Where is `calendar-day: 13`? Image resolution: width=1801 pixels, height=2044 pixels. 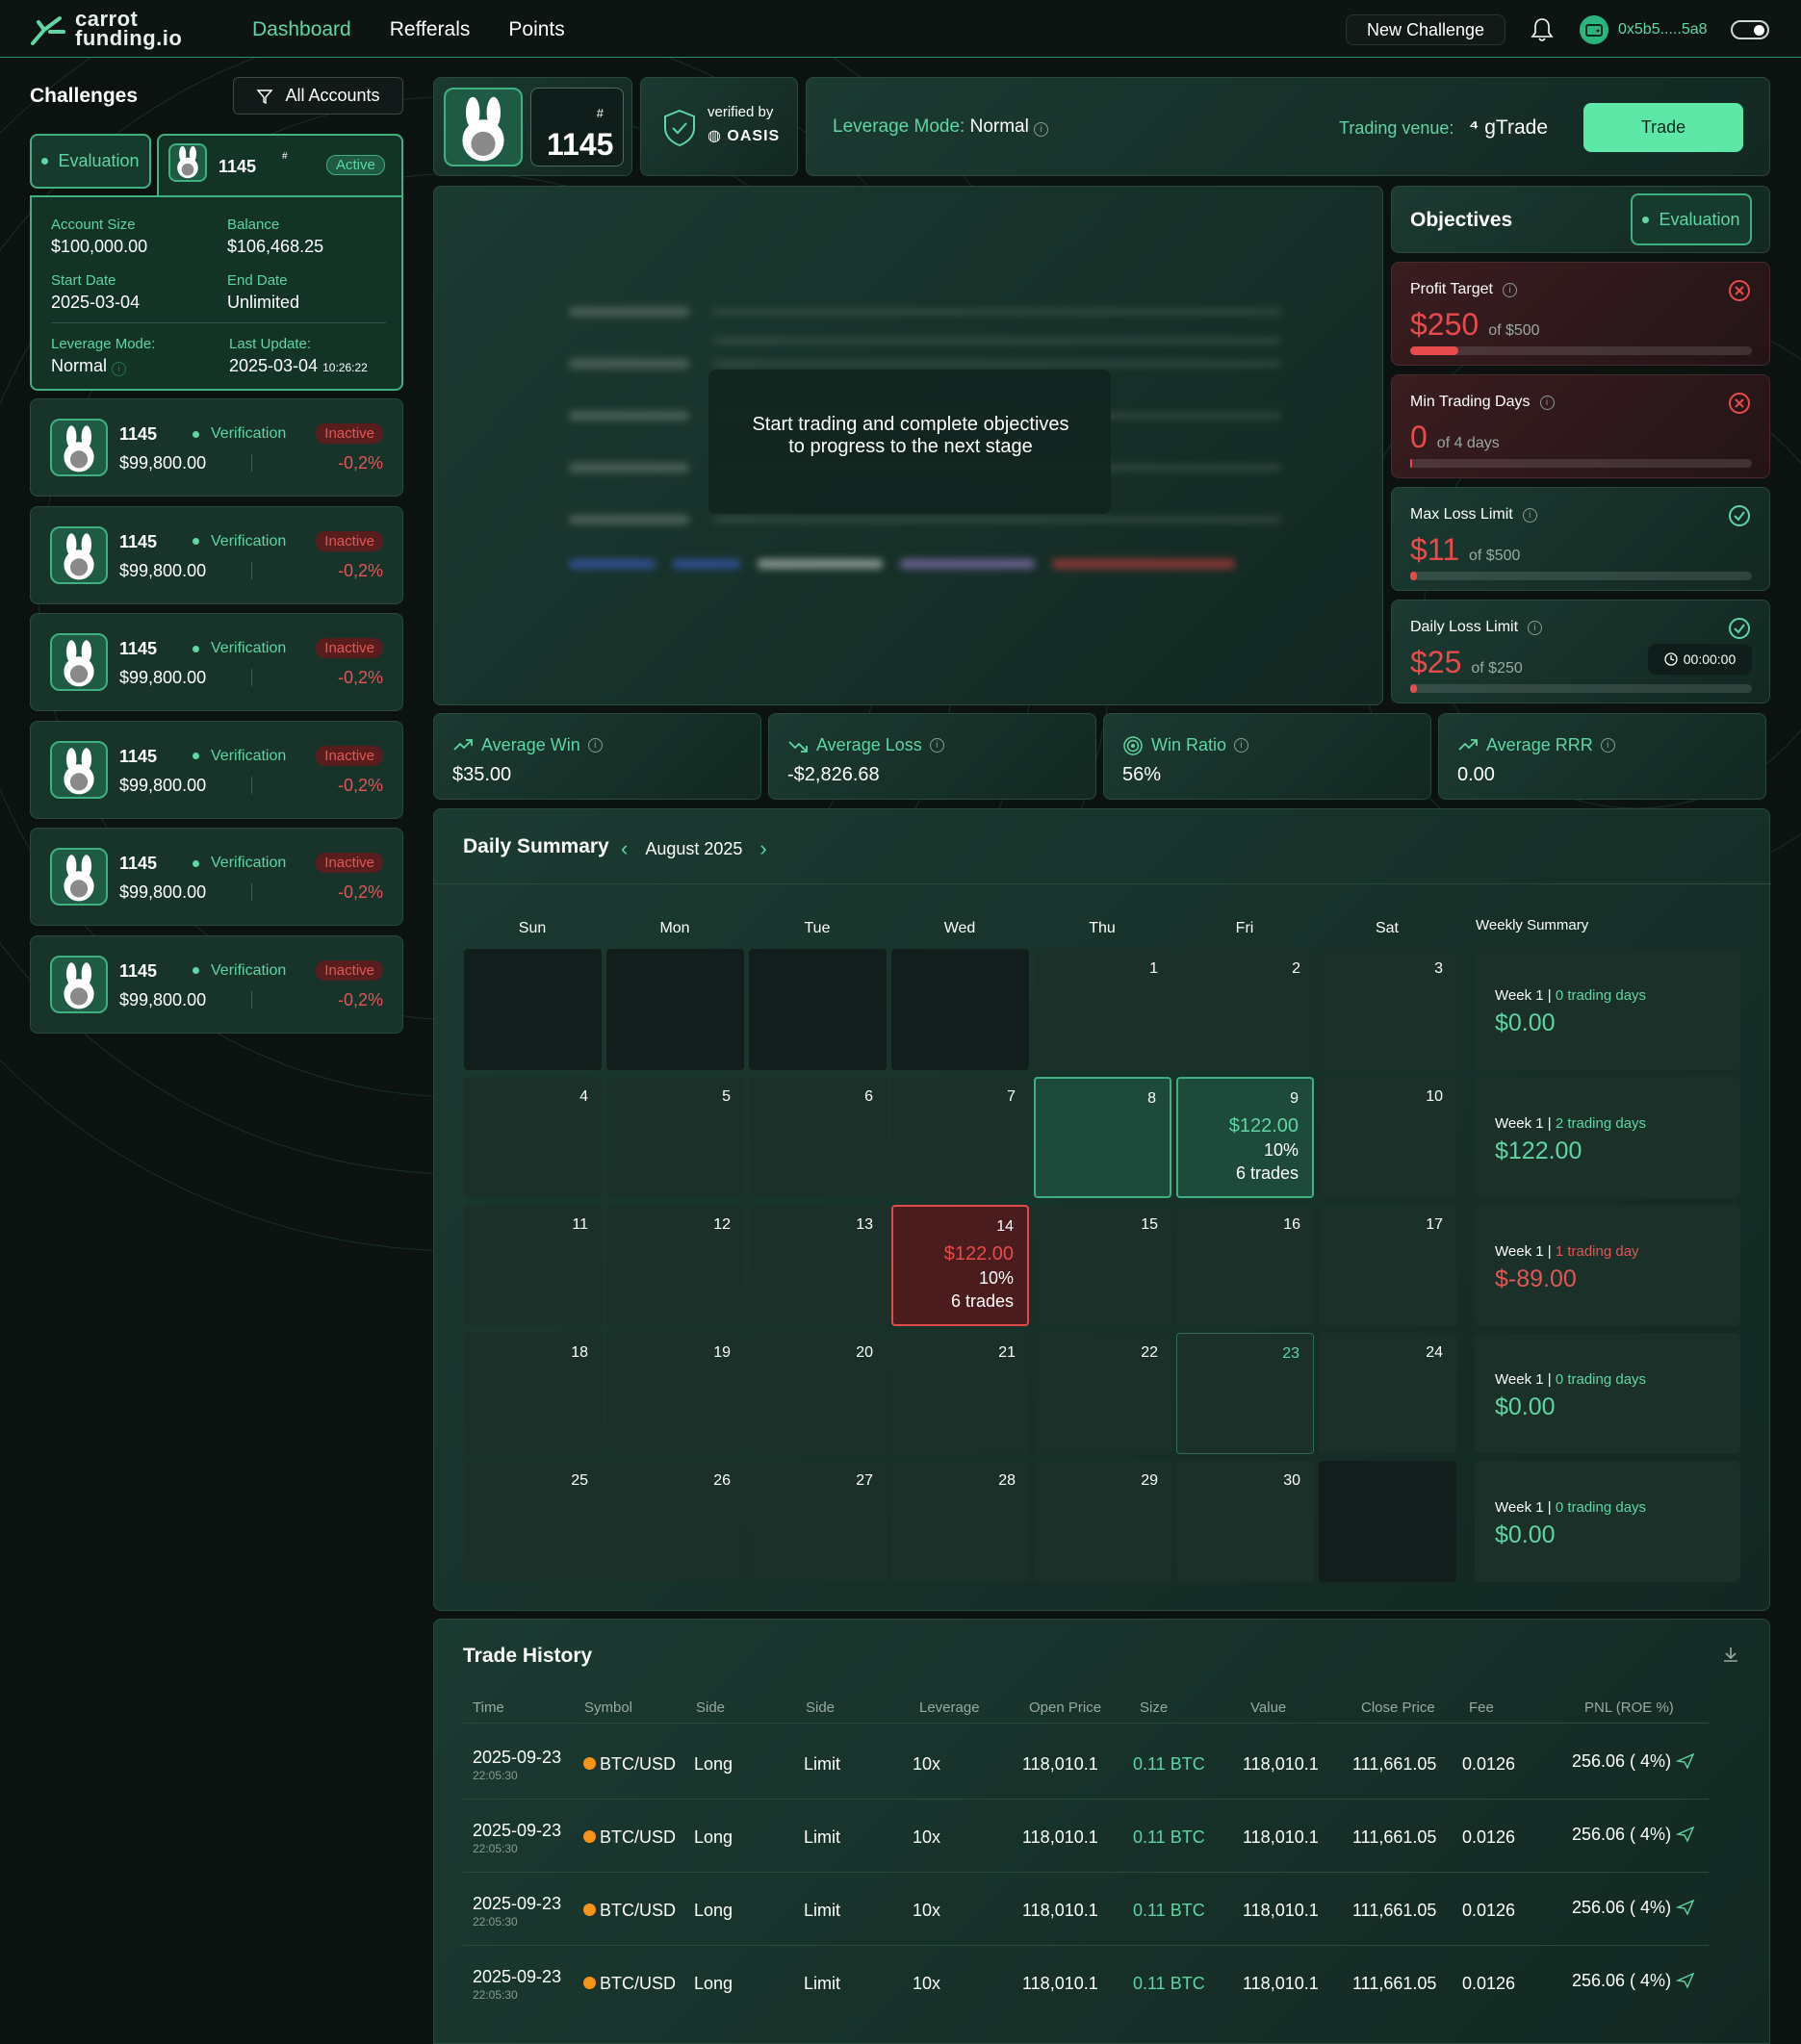 calendar-day: 13 is located at coordinates (818, 1265).